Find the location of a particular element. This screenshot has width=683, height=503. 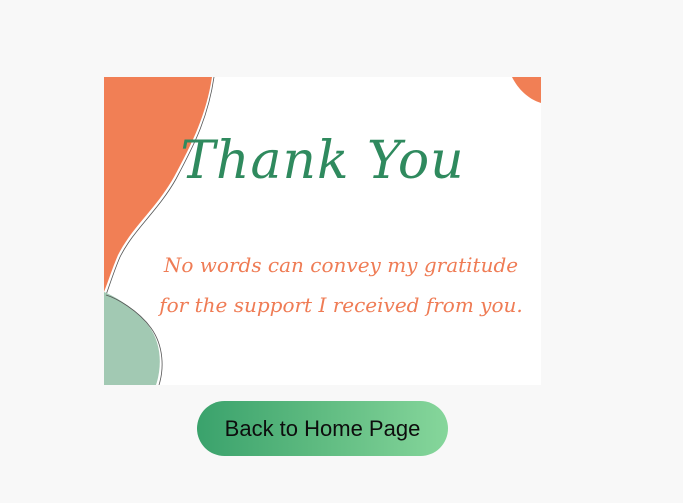

thank-you-title: Thank You is located at coordinates (322, 161).